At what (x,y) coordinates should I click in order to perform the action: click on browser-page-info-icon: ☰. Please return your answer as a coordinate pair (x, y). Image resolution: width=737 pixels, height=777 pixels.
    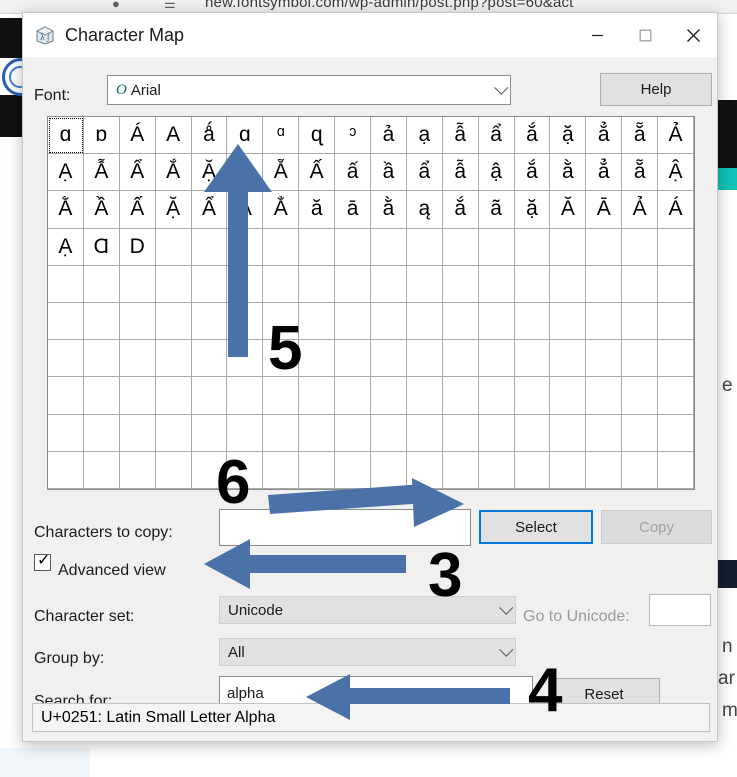
    Looking at the image, I should click on (170, 6).